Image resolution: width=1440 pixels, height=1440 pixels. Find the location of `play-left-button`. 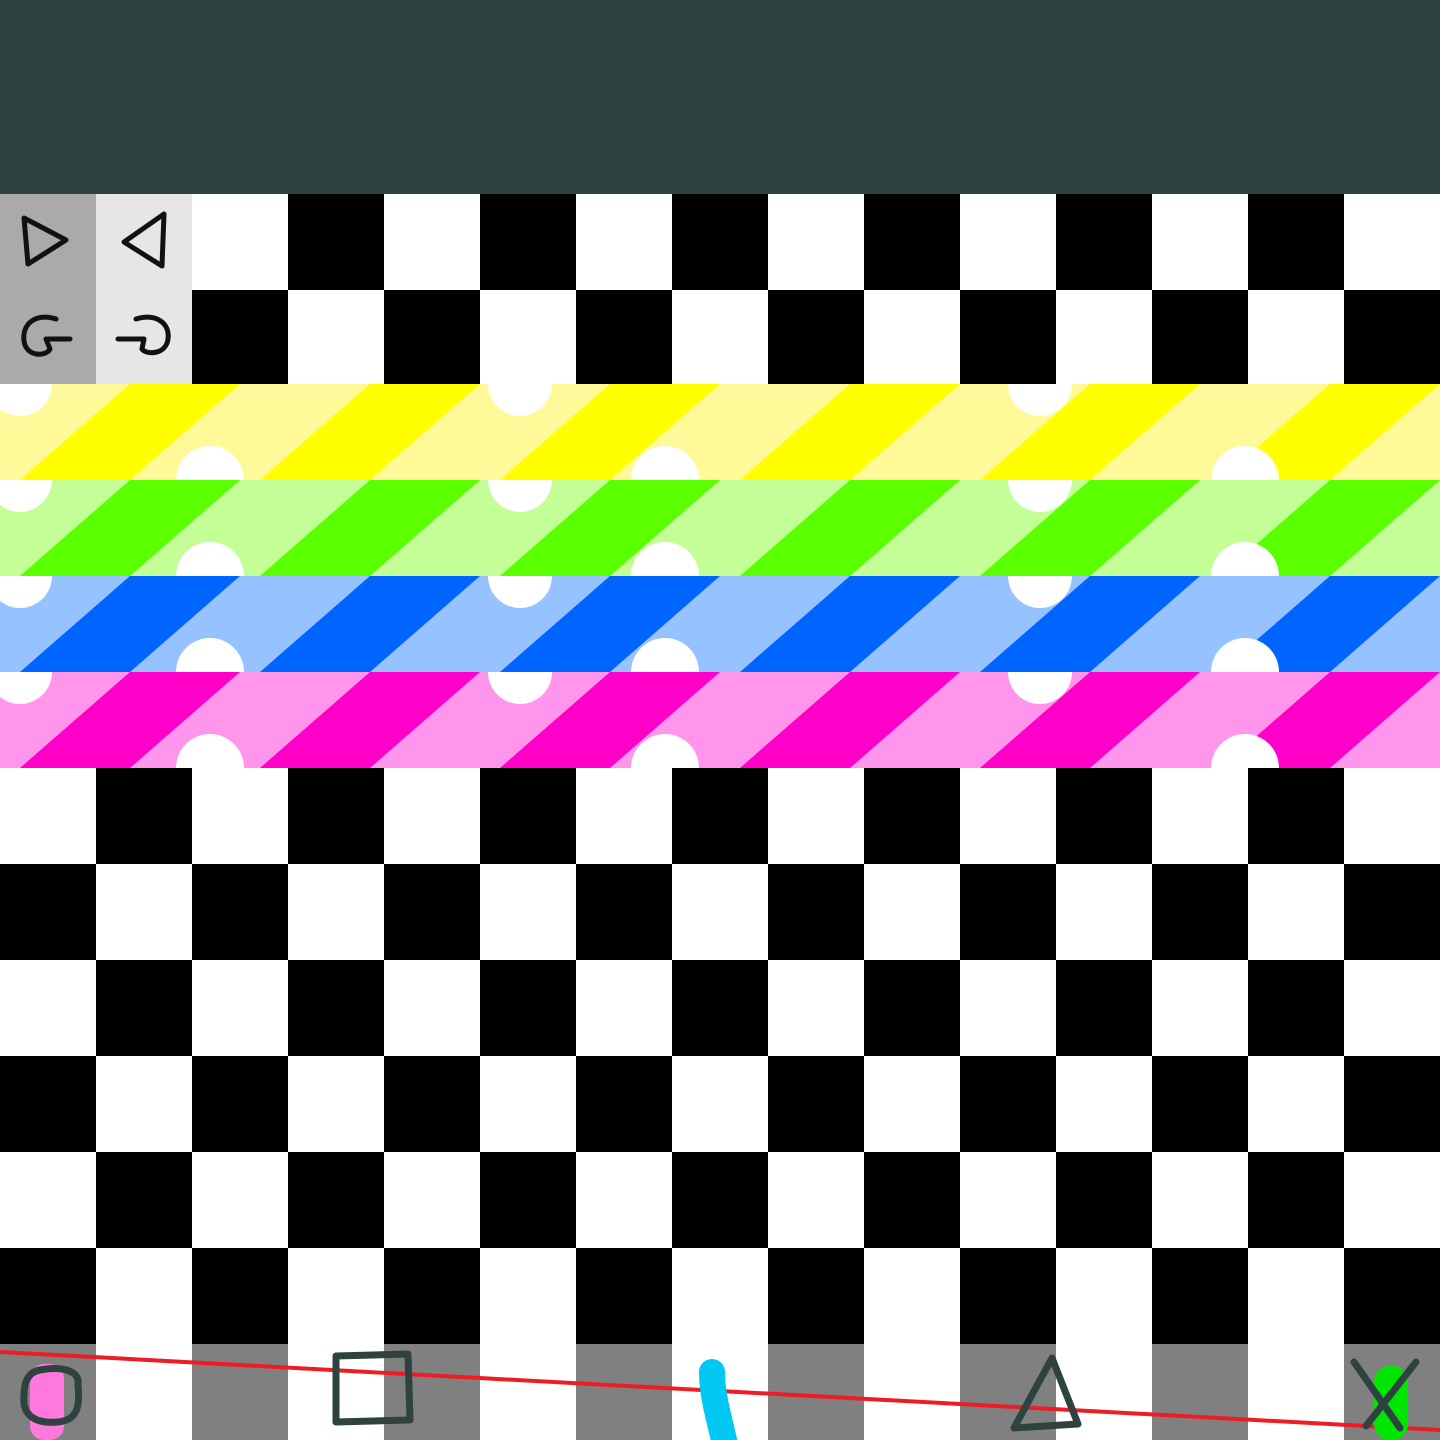

play-left-button is located at coordinates (144, 241).